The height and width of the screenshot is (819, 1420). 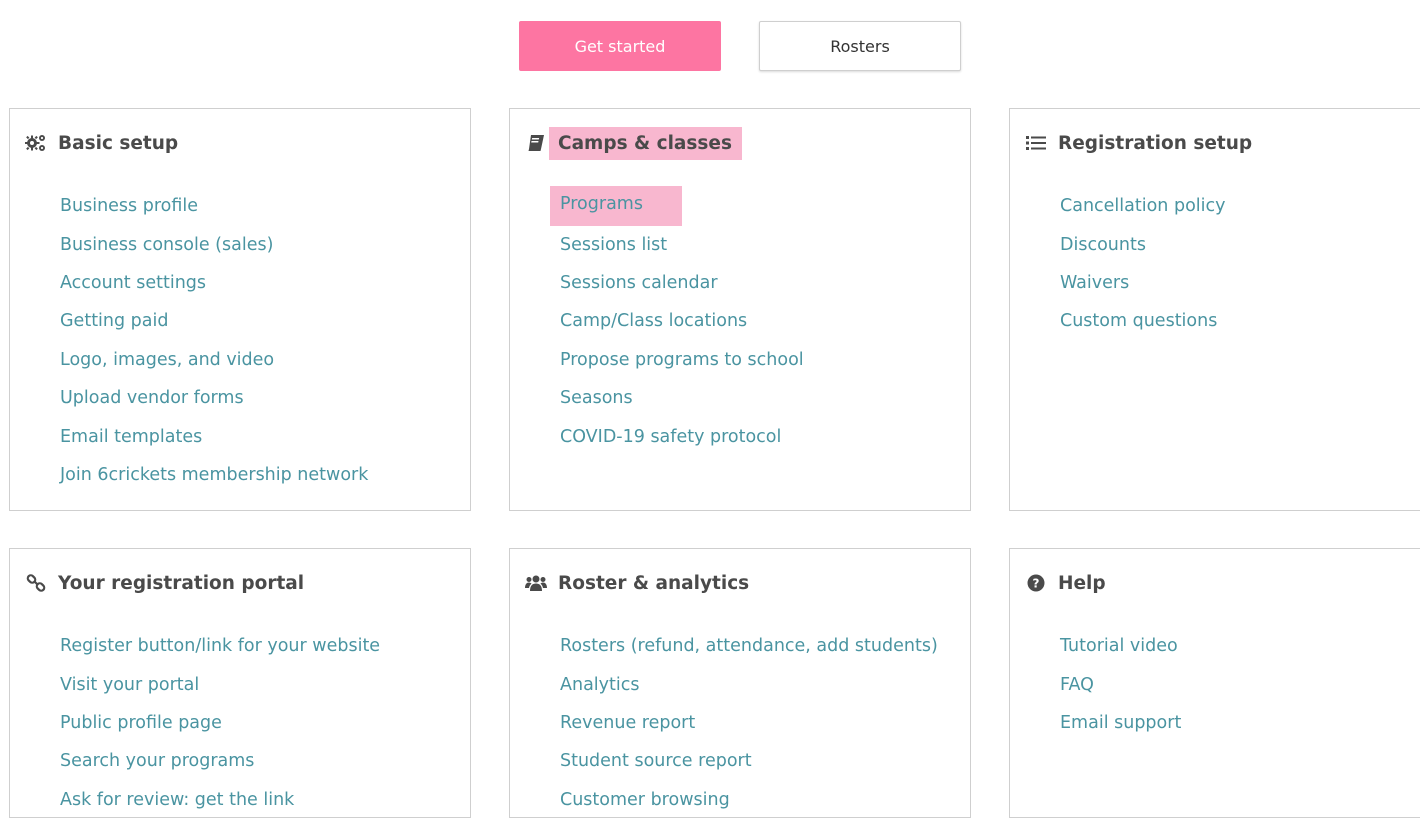 I want to click on link-visit-portal: Visit your portal, so click(x=129, y=685).